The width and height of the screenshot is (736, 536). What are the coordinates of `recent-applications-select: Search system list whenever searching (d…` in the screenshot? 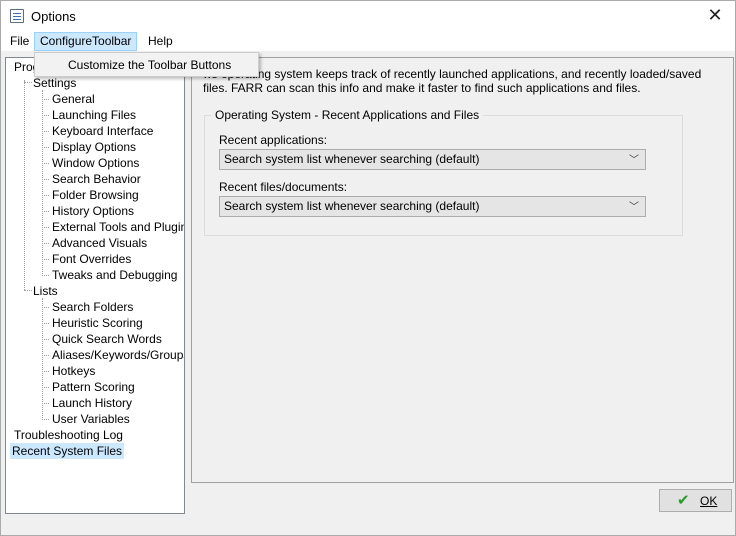 It's located at (432, 159).